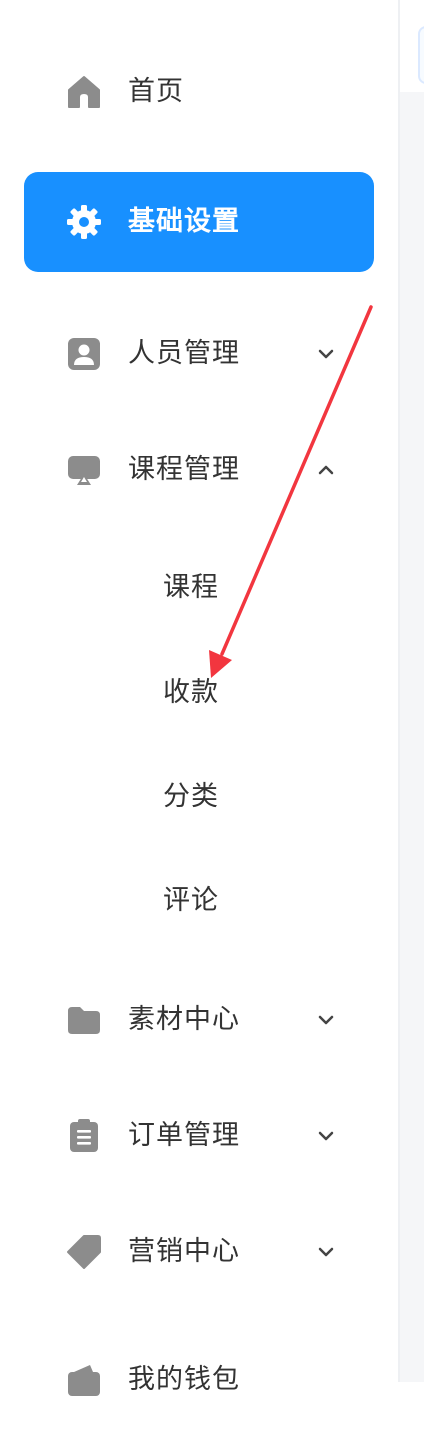 The height and width of the screenshot is (1430, 424). I want to click on sidebar-item-label: 素材中心, so click(184, 1019).